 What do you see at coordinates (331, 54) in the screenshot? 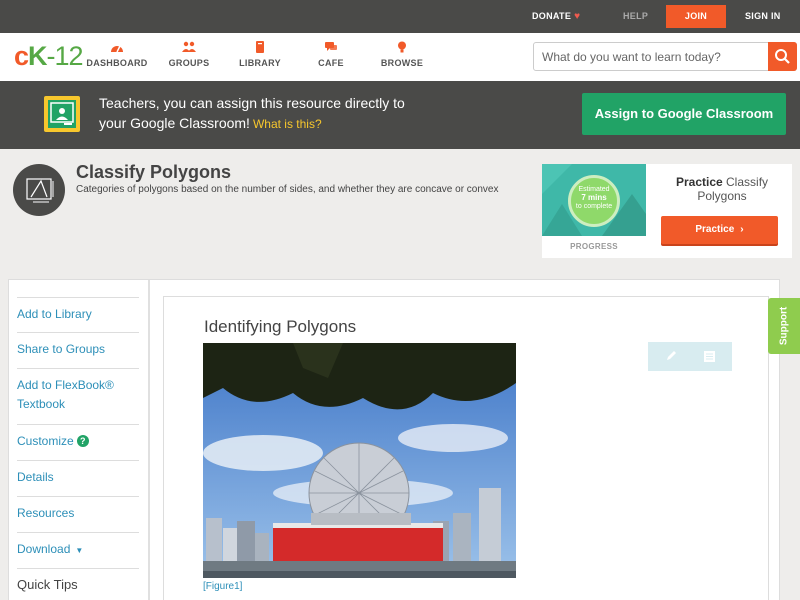
I see `nav-cafe: CAFE` at bounding box center [331, 54].